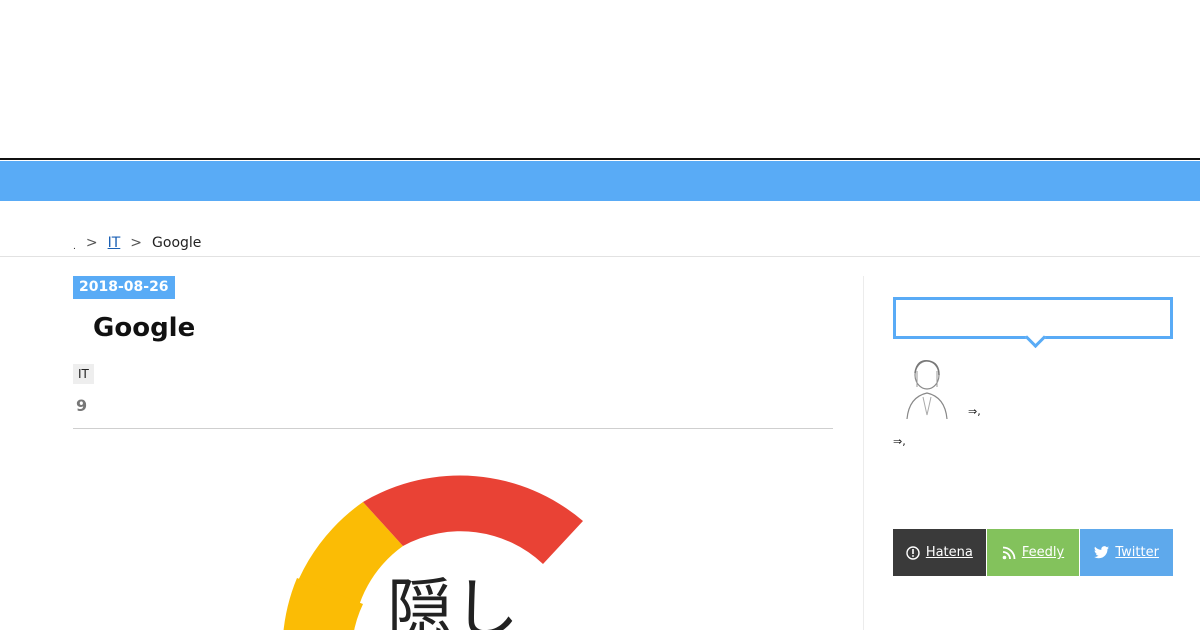  Describe the element at coordinates (83, 374) in the screenshot. I see `post-category-tag: IT` at that location.